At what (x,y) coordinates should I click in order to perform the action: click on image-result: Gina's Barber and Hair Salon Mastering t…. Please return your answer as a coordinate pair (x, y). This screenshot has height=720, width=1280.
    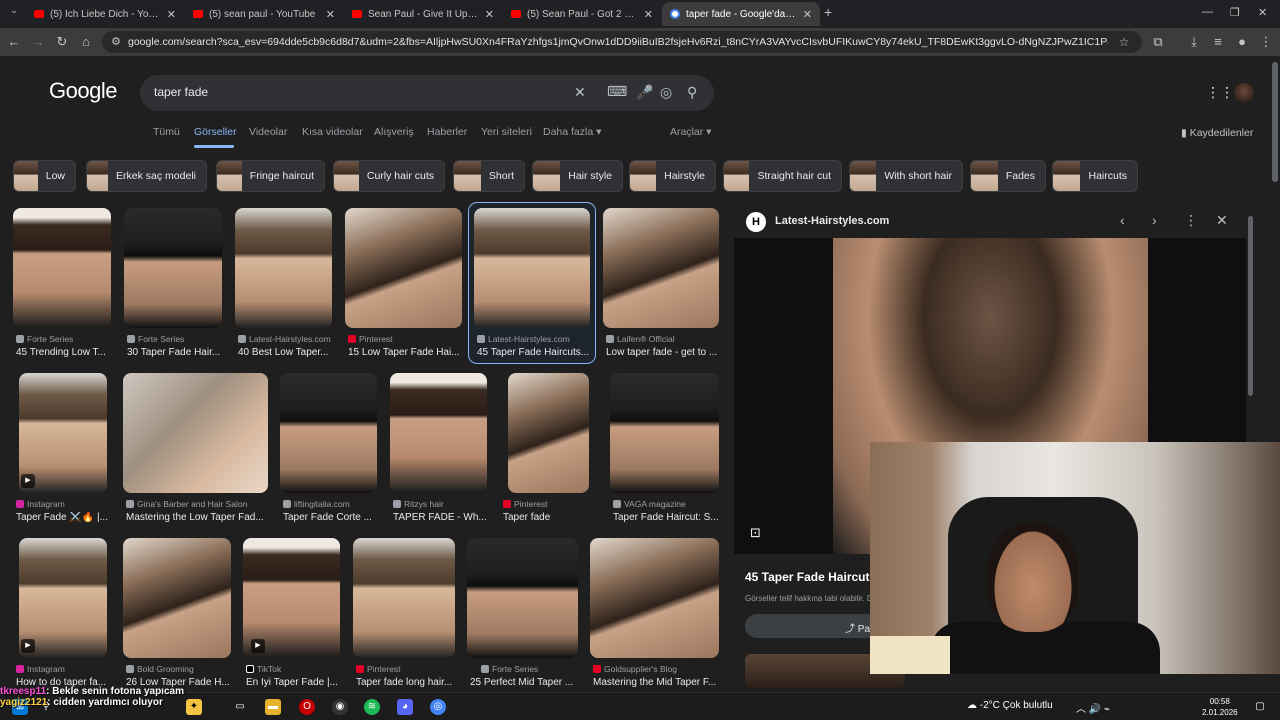
    Looking at the image, I should click on (195, 450).